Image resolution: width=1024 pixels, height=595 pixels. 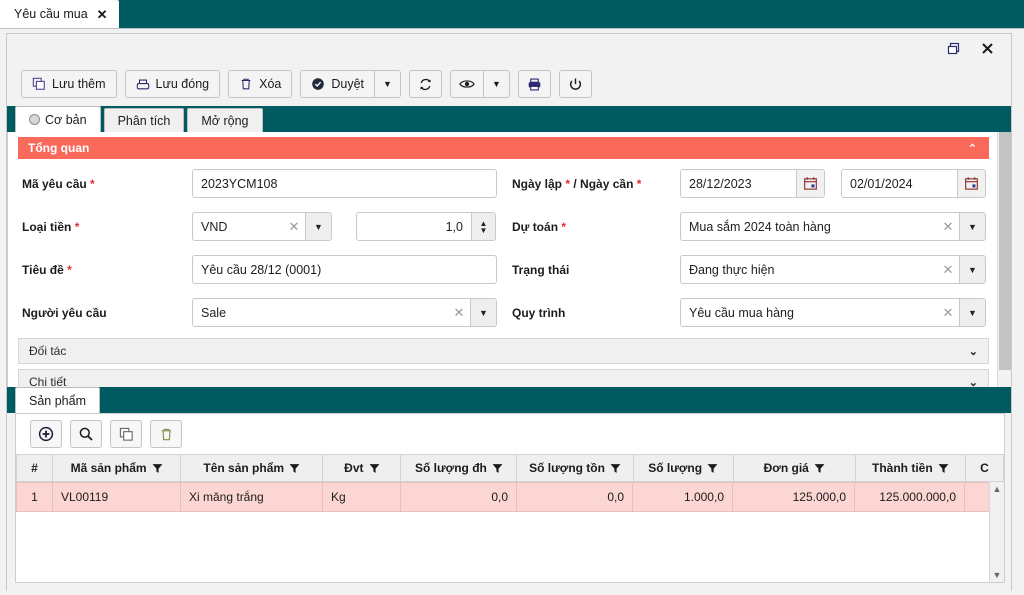 What do you see at coordinates (910, 468) in the screenshot?
I see `col-thanh-tien: Thành tiền` at bounding box center [910, 468].